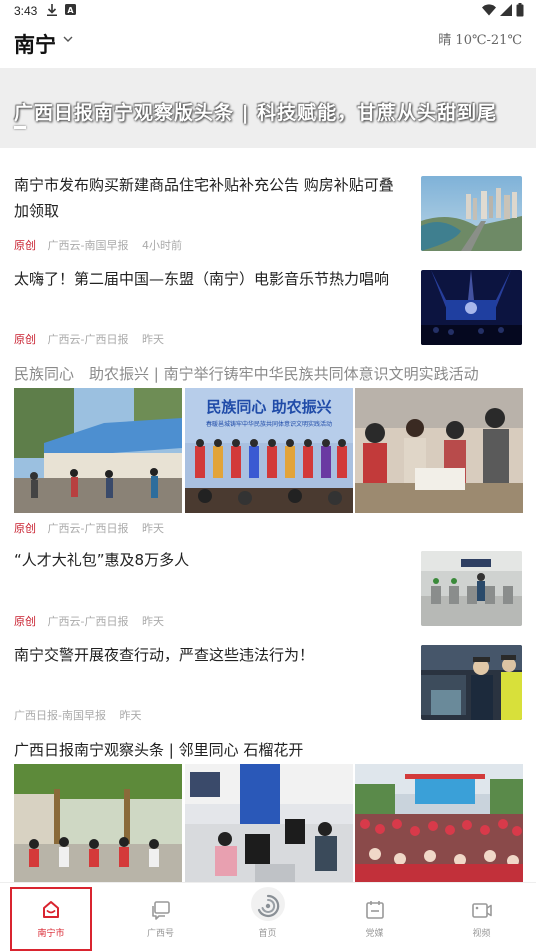 The width and height of the screenshot is (536, 952). What do you see at coordinates (480, 40) in the screenshot?
I see `weather-info: 晴 10℃-21℃` at bounding box center [480, 40].